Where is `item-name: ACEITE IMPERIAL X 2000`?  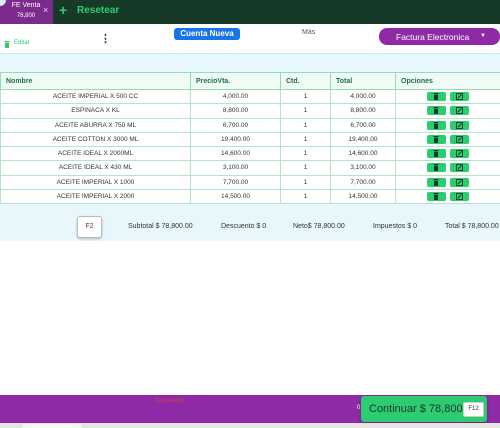
item-name: ACEITE IMPERIAL X 2000 is located at coordinates (95, 196).